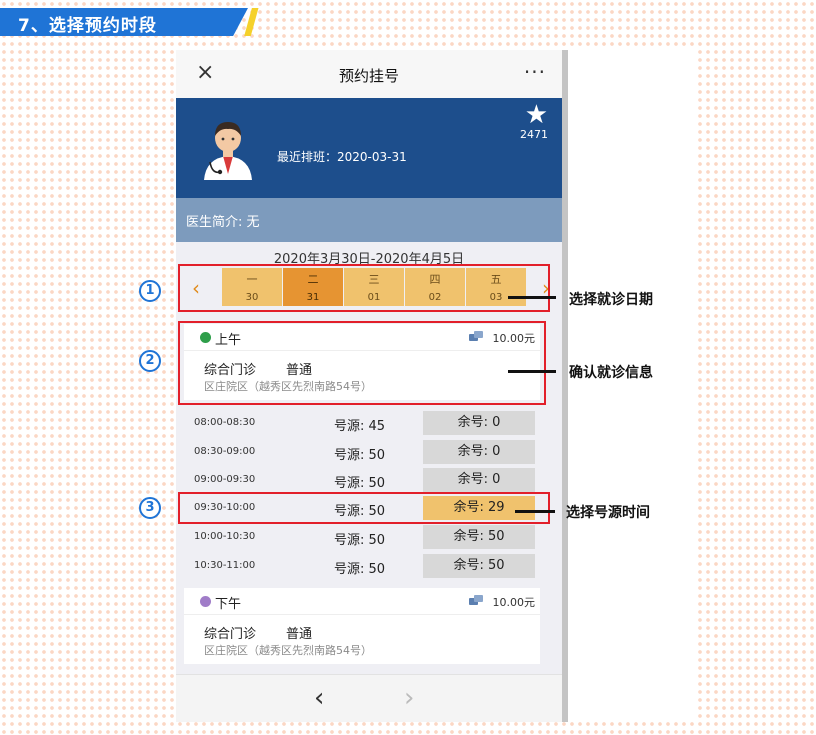 This screenshot has height=735, width=816. I want to click on afternoon-header: 下午 10.00元, so click(362, 601).